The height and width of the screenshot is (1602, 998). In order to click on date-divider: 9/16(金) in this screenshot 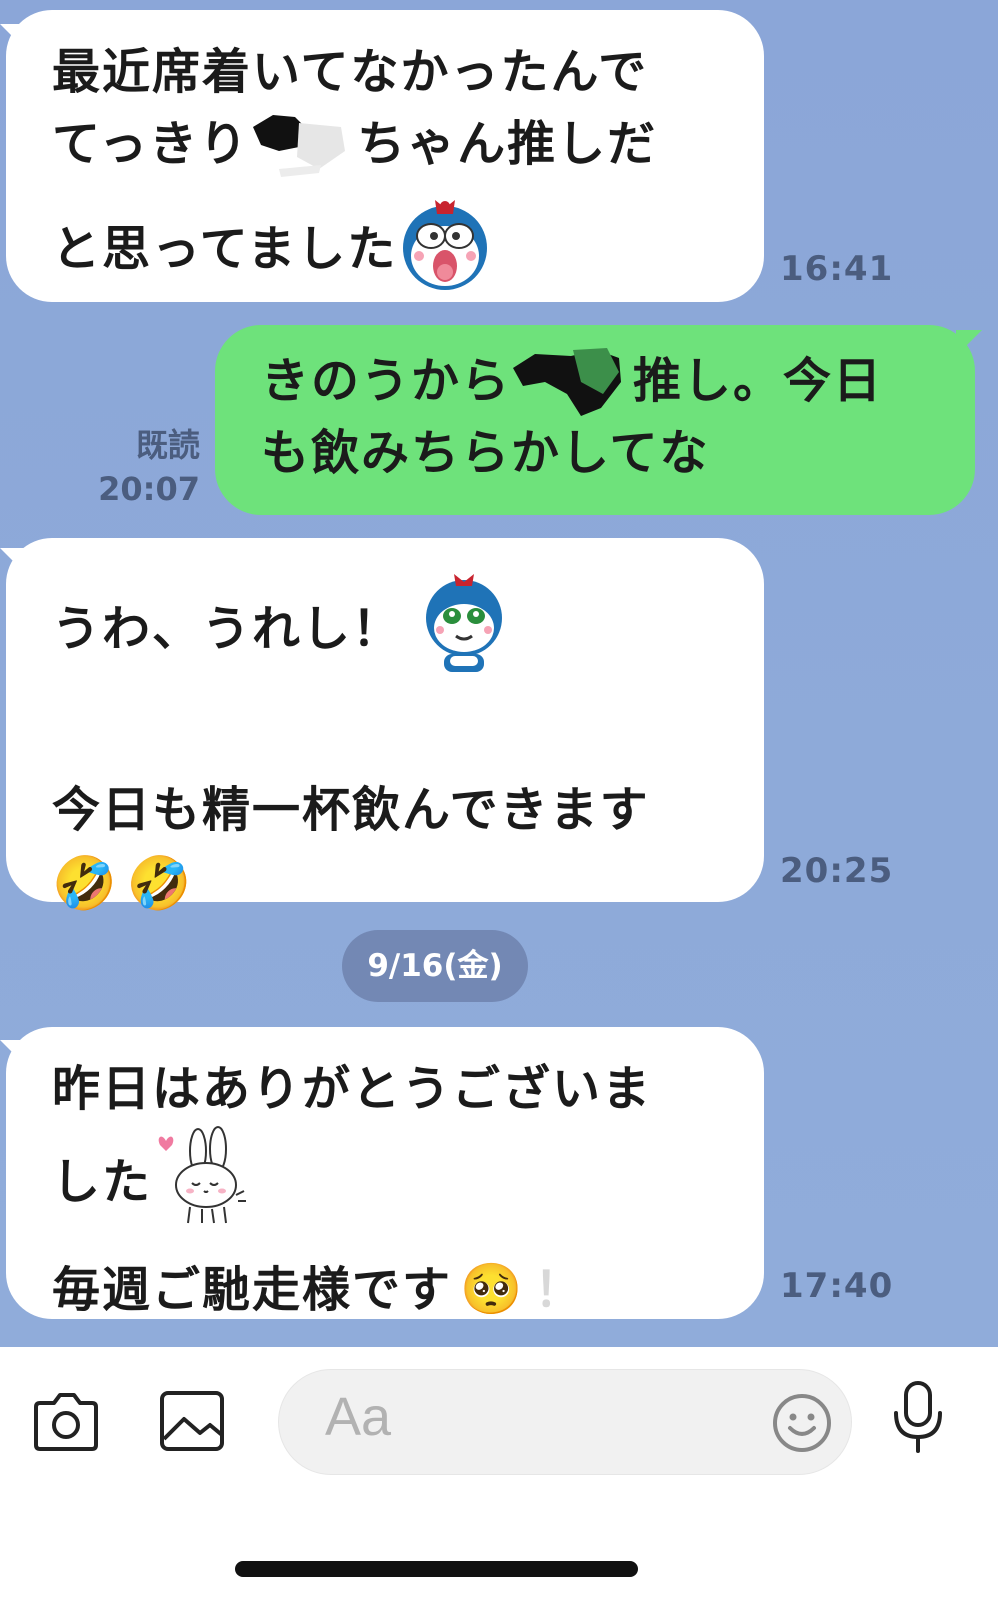, I will do `click(435, 966)`.